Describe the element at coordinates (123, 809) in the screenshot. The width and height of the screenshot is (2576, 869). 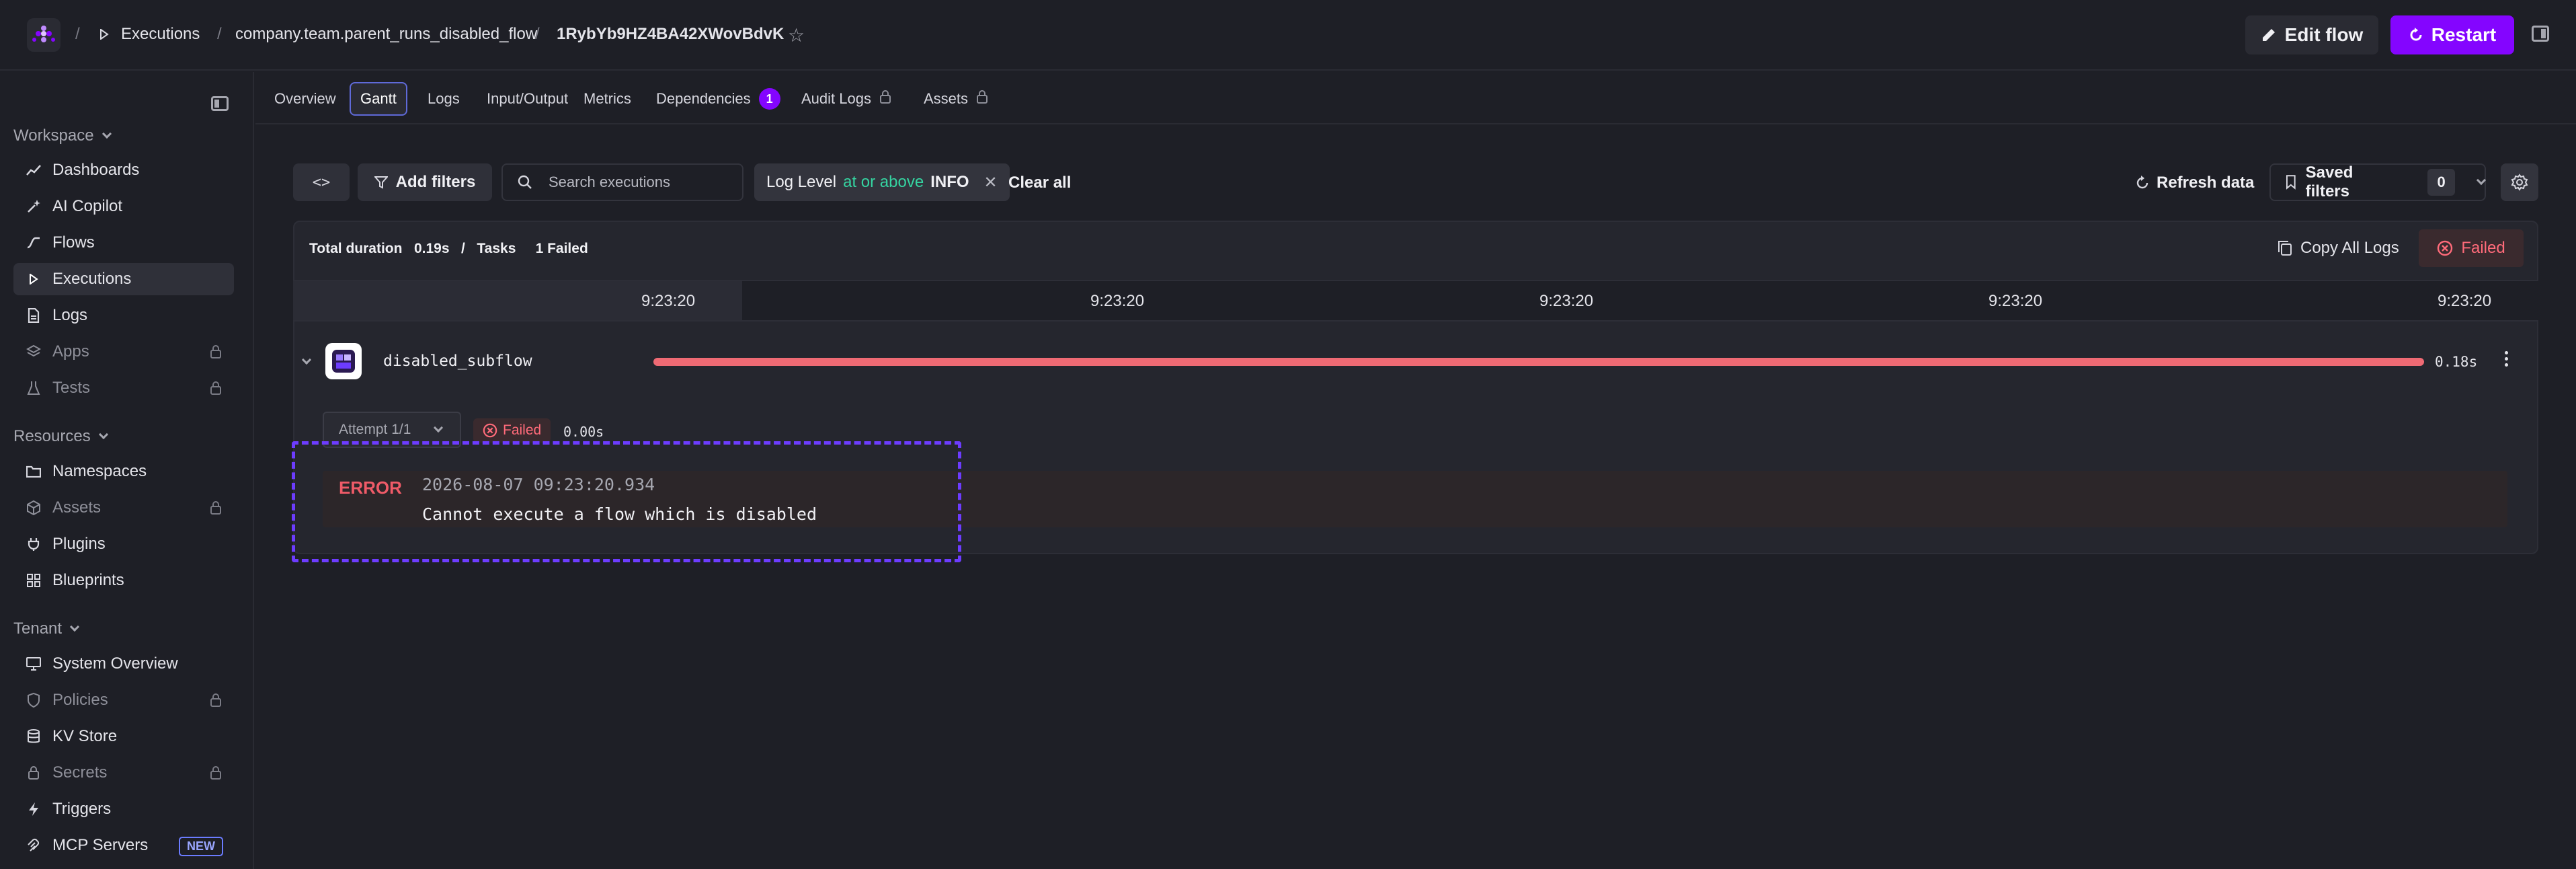
I see `sidebar-item-triggers: Triggers` at that location.